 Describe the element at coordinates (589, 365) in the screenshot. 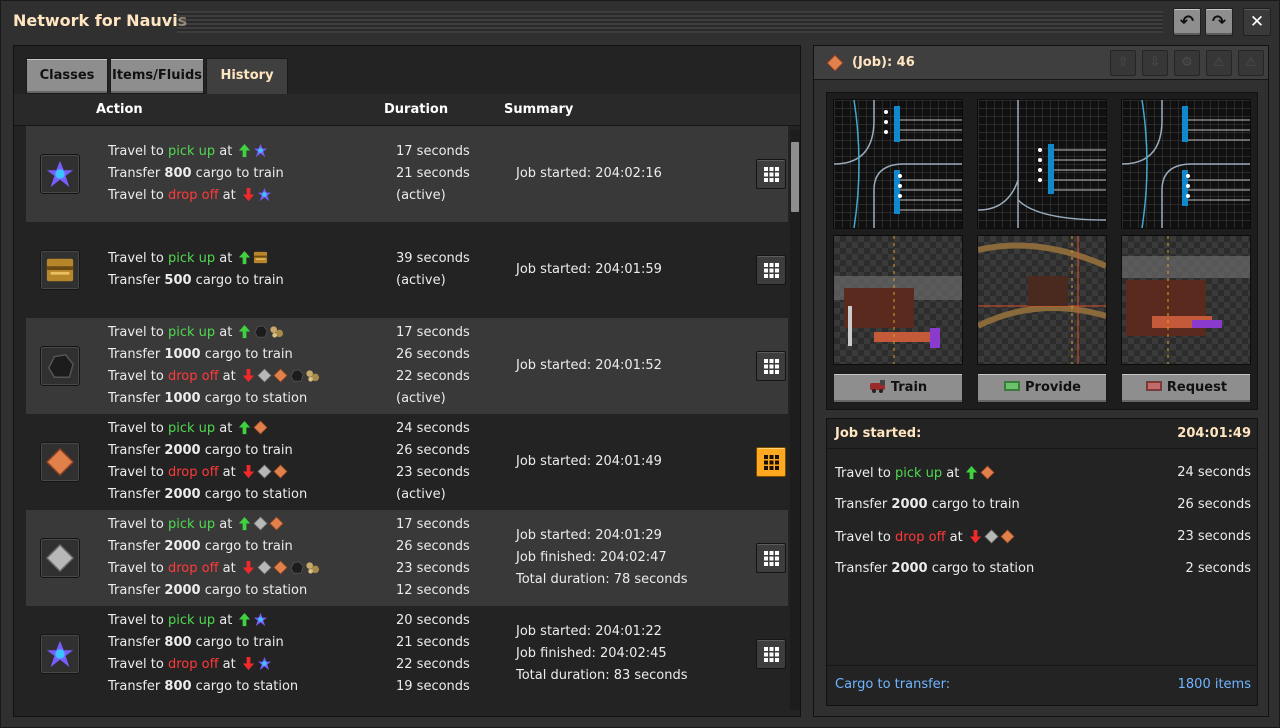

I see `summary-line: Job started: 204:01:52` at that location.